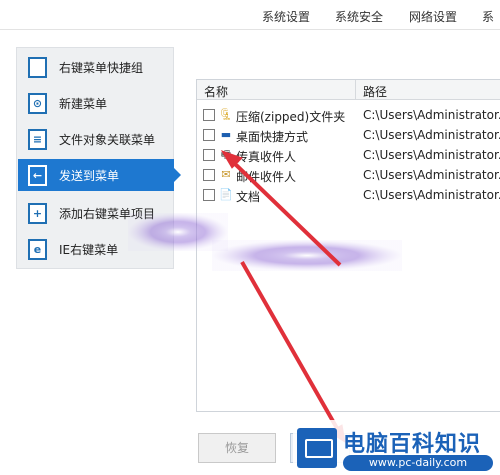 The width and height of the screenshot is (500, 475). Describe the element at coordinates (250, 15) in the screenshot. I see `top-navigation: 系统设置 系统安全 网络设置 系` at that location.